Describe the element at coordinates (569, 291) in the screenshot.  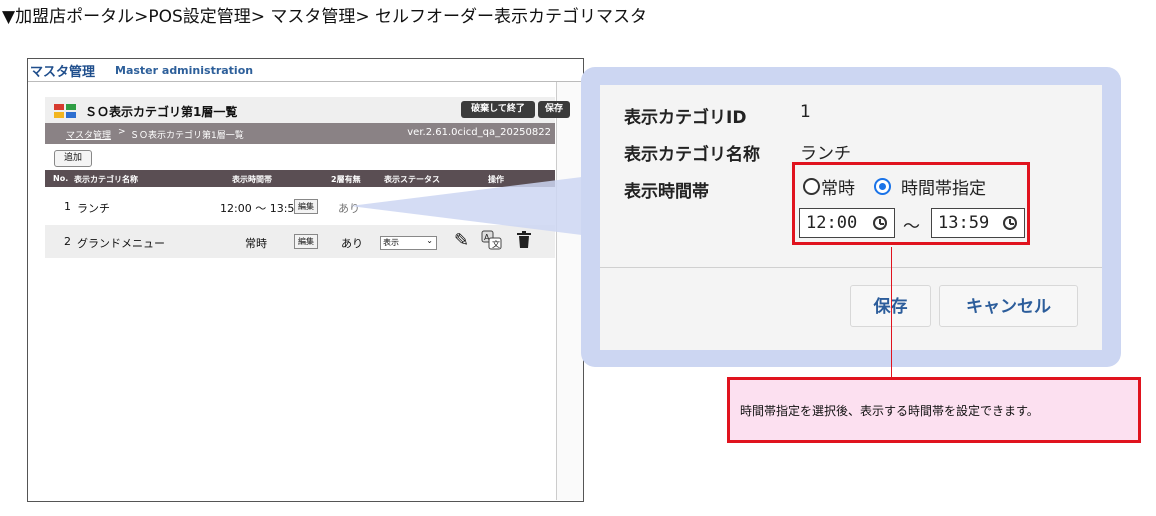
I see `scrollbar` at that location.